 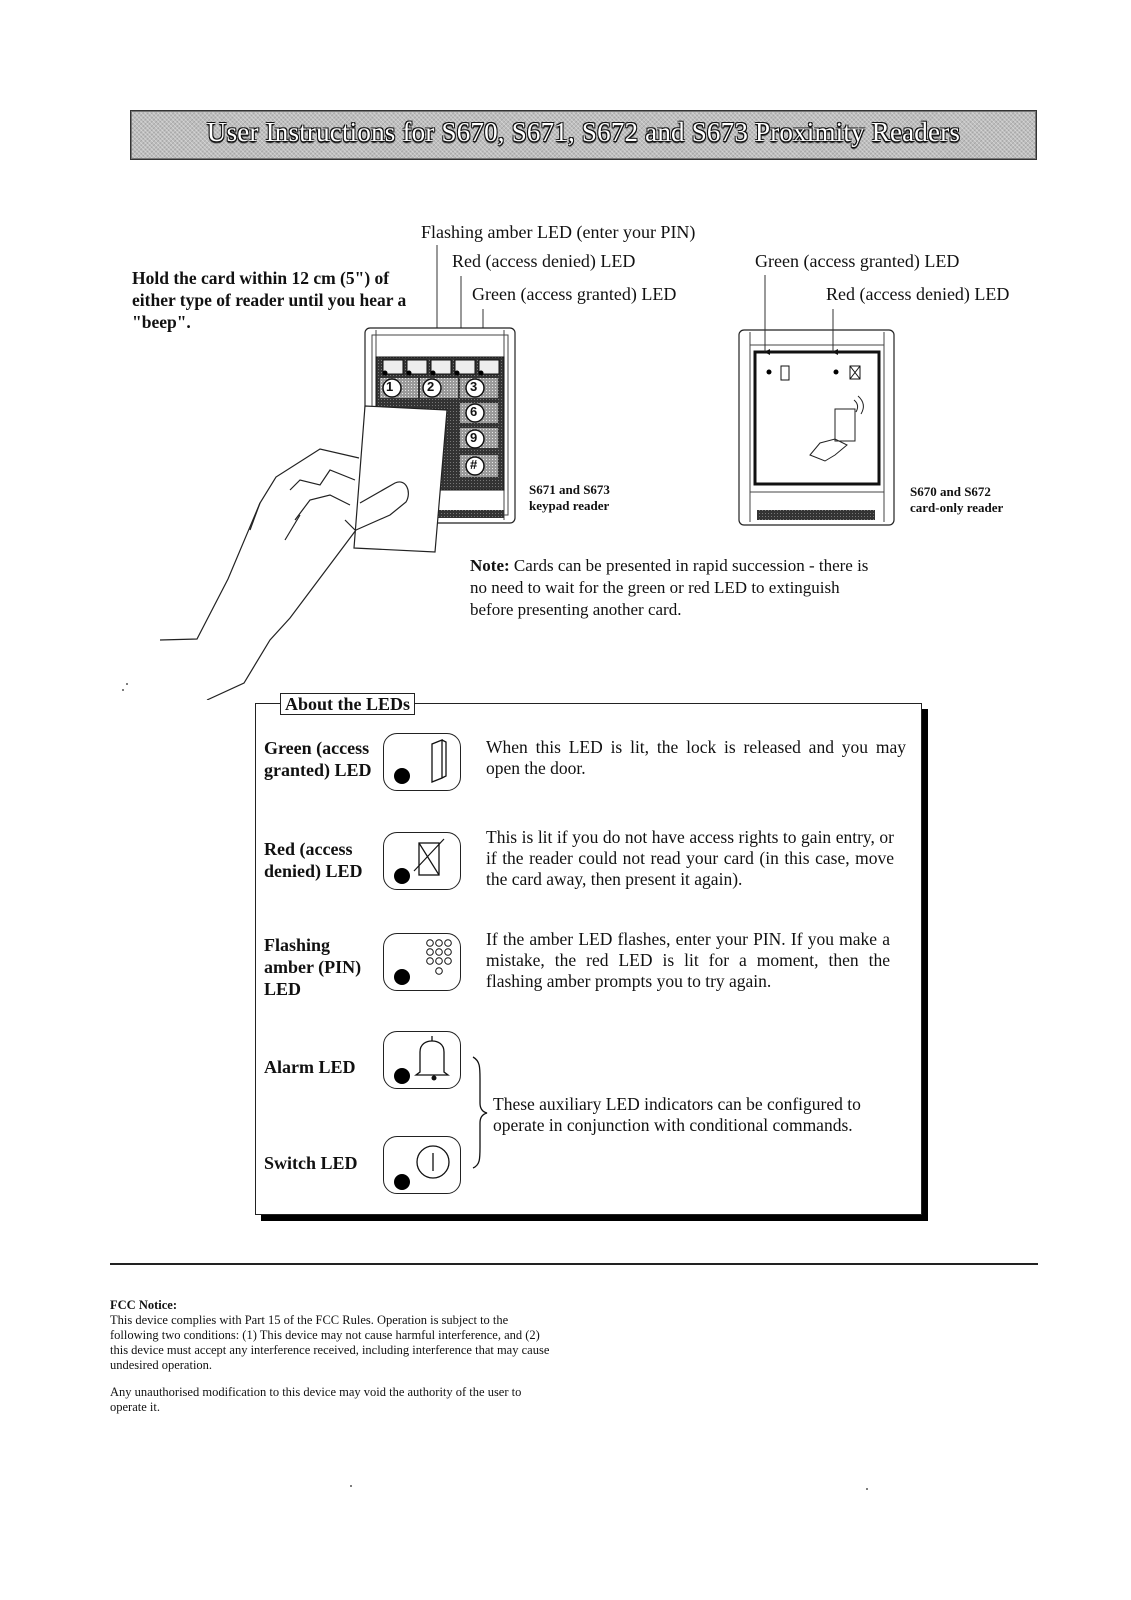 What do you see at coordinates (480, 1112) in the screenshot?
I see `brace-icon` at bounding box center [480, 1112].